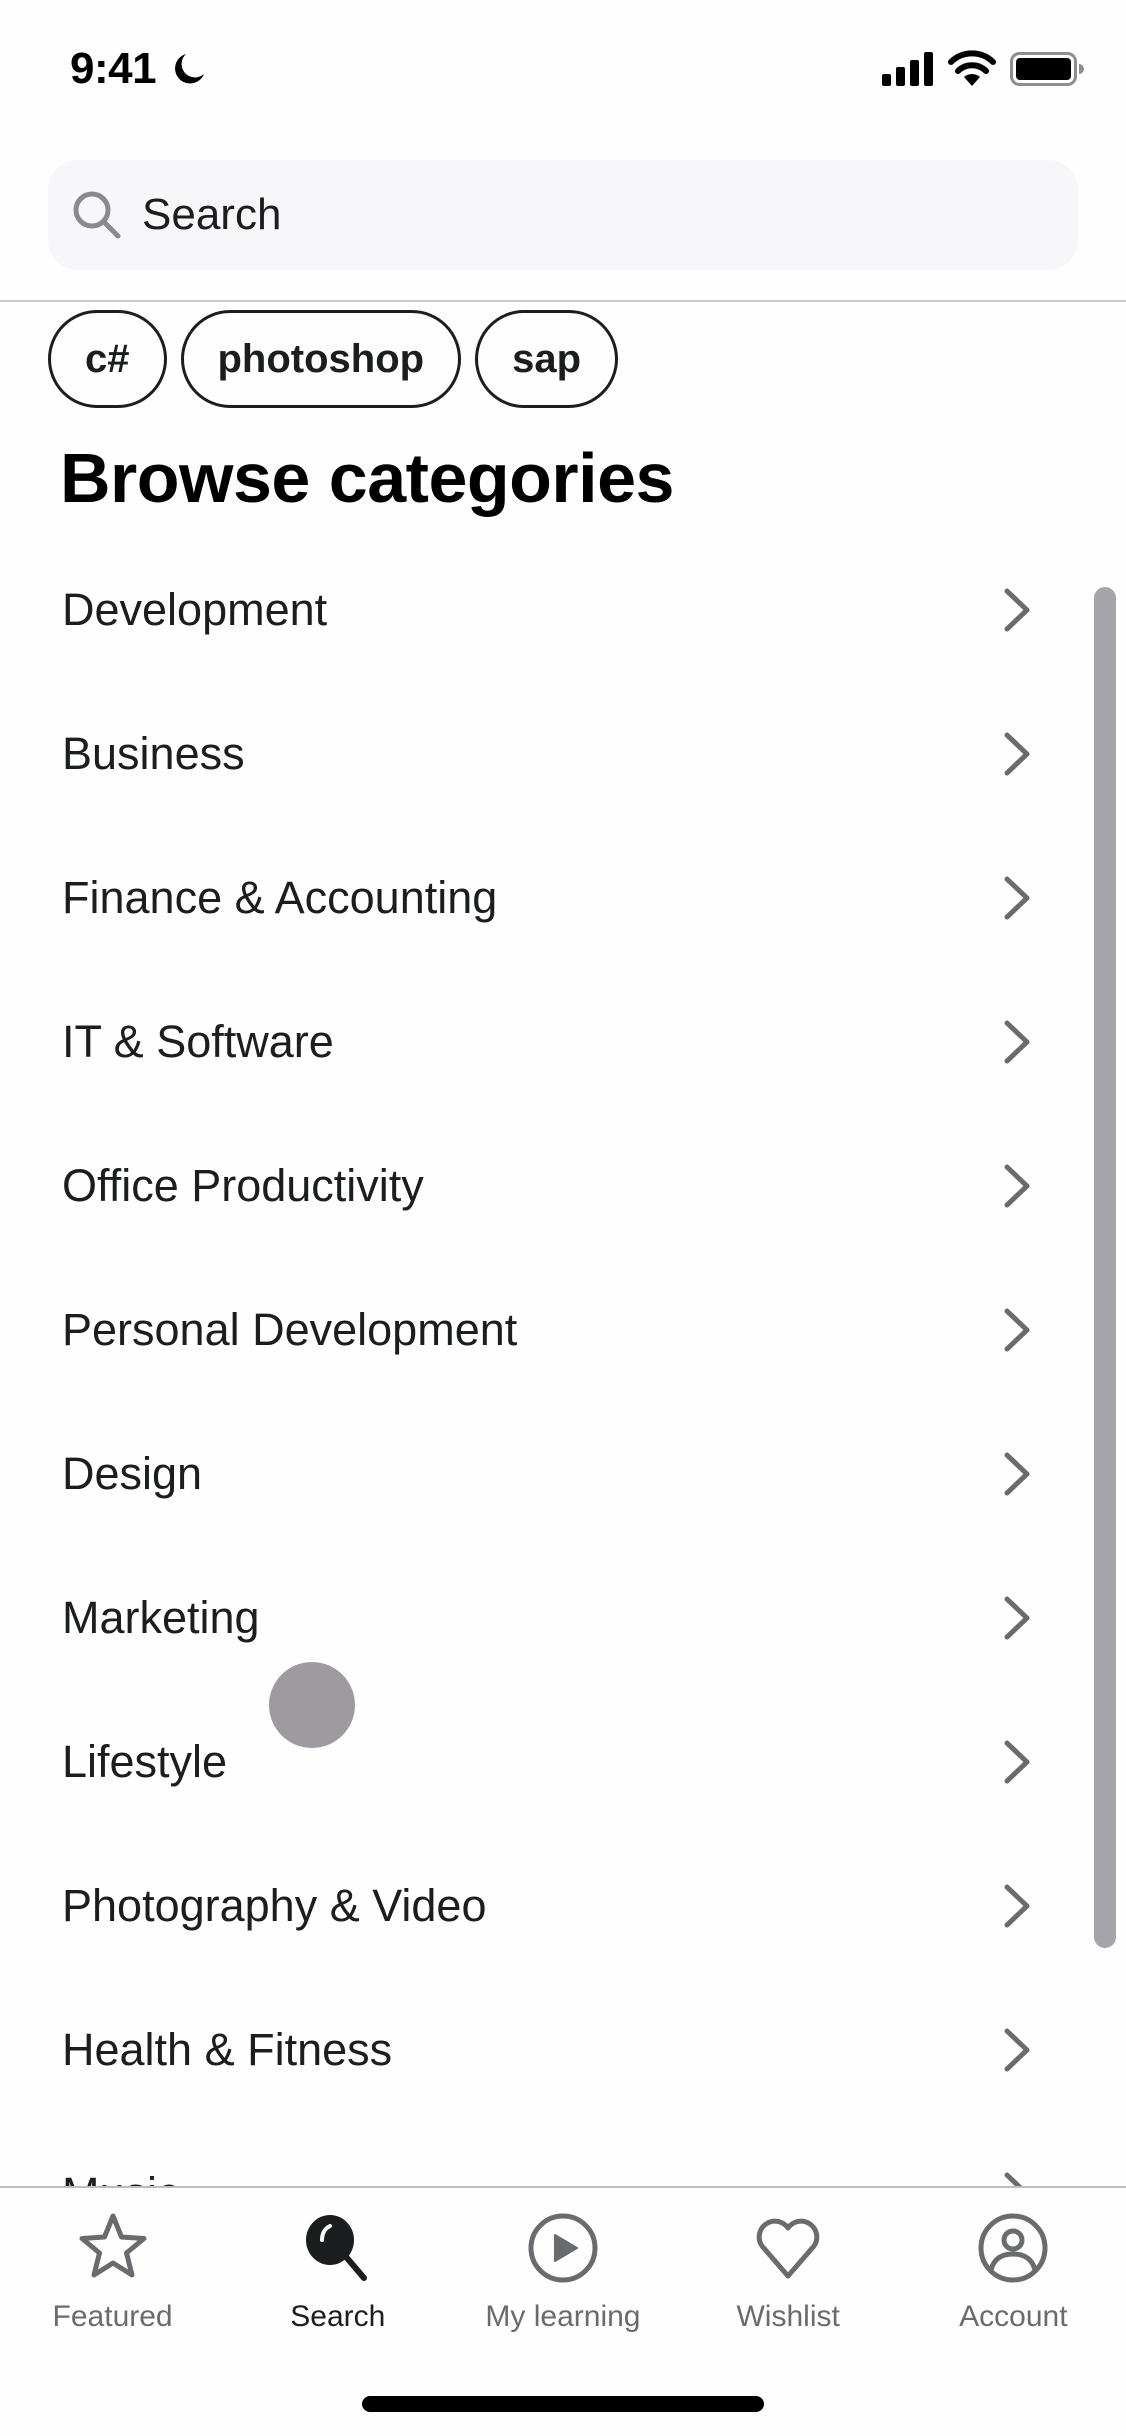  Describe the element at coordinates (189, 69) in the screenshot. I see `moon-icon` at that location.